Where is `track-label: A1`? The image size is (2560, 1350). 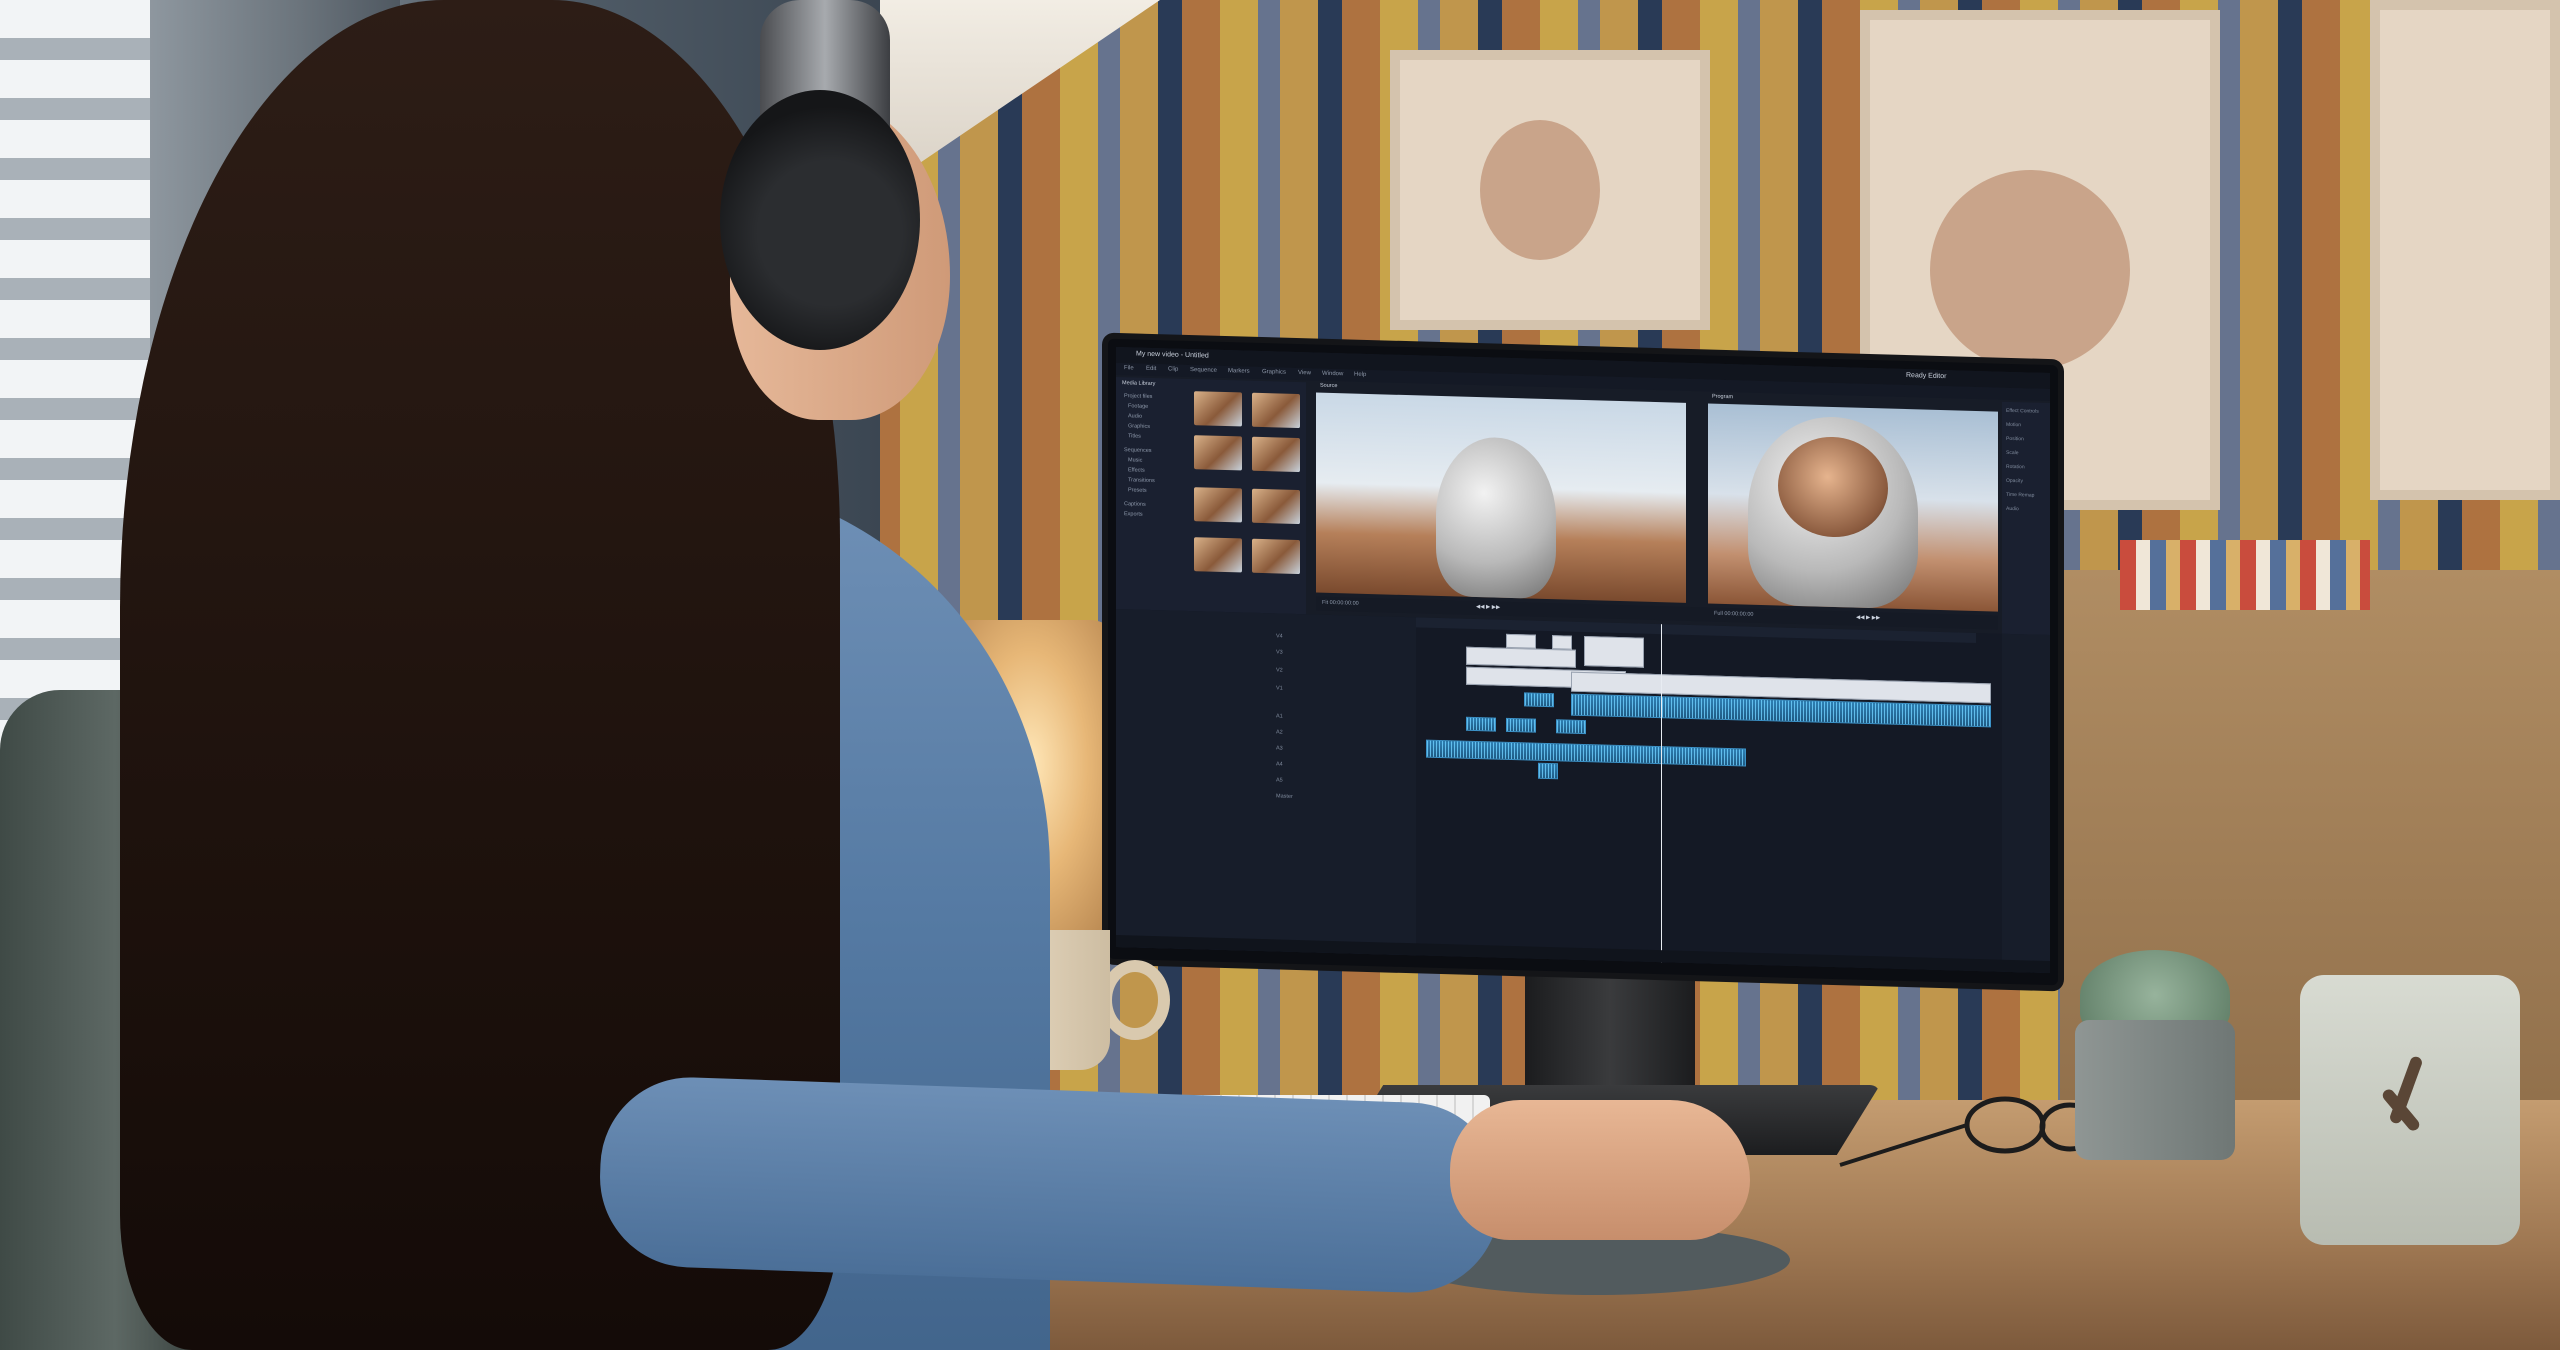
track-label: A1 is located at coordinates (1279, 716).